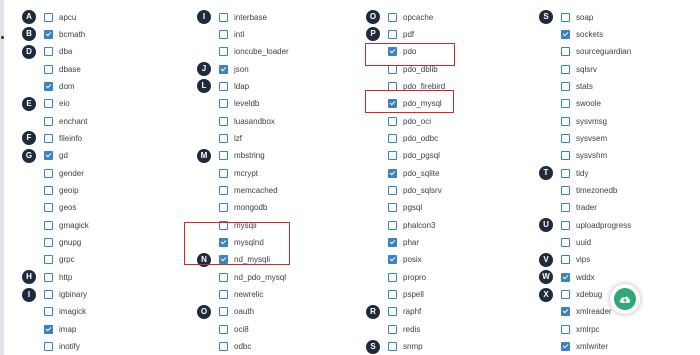 The height and width of the screenshot is (355, 700). What do you see at coordinates (58, 52) in the screenshot?
I see `extension-dba: dba` at bounding box center [58, 52].